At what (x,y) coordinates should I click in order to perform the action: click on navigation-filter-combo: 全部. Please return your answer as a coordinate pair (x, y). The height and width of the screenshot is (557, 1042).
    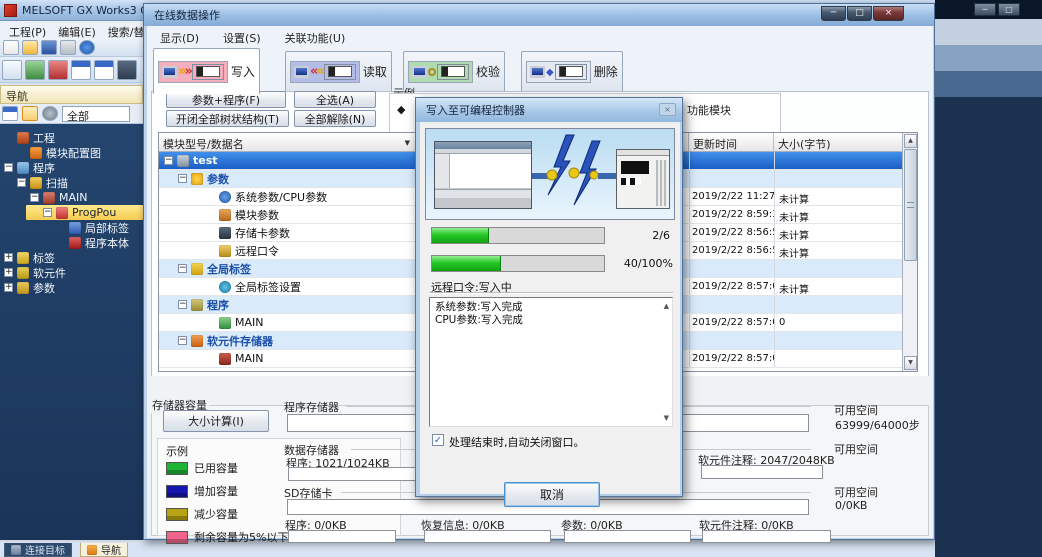
    Looking at the image, I should click on (96, 114).